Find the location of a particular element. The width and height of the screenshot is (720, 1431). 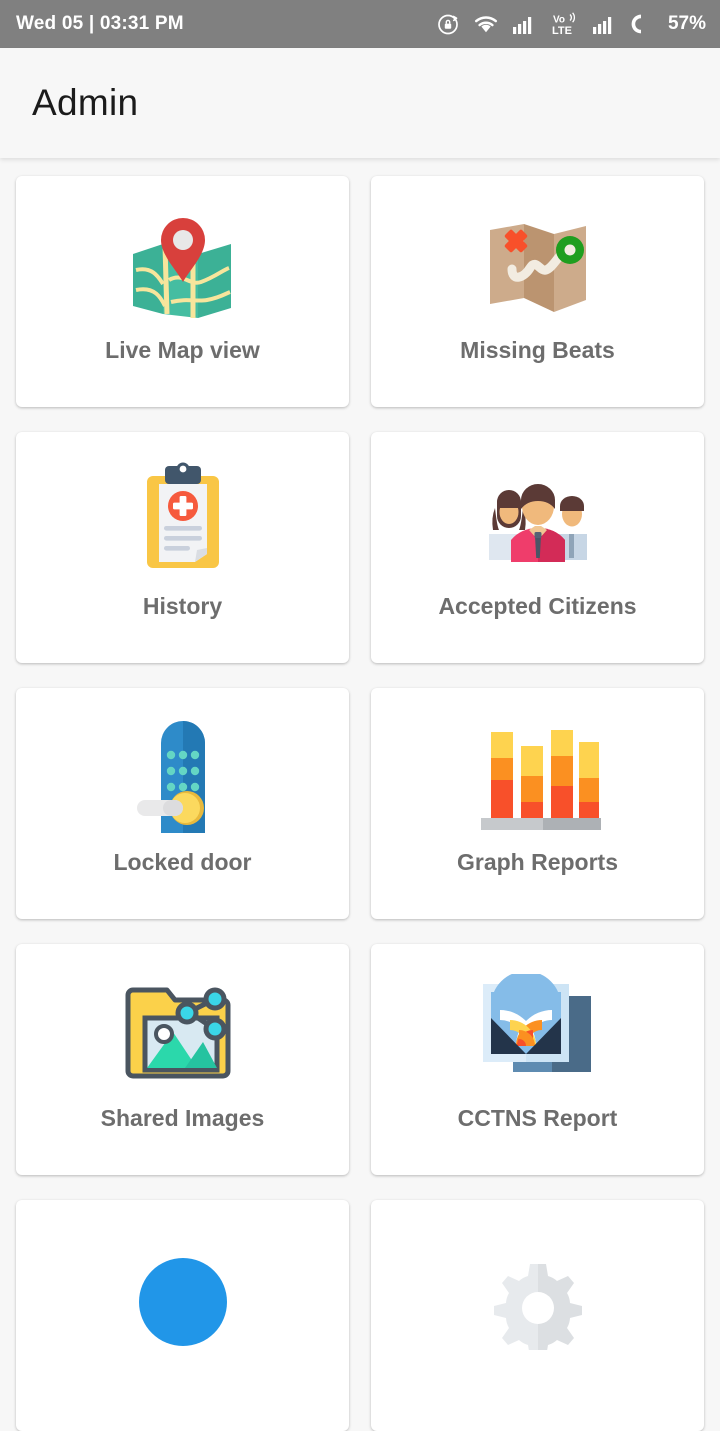

card-live-map-view: Live Map view is located at coordinates (182, 291).